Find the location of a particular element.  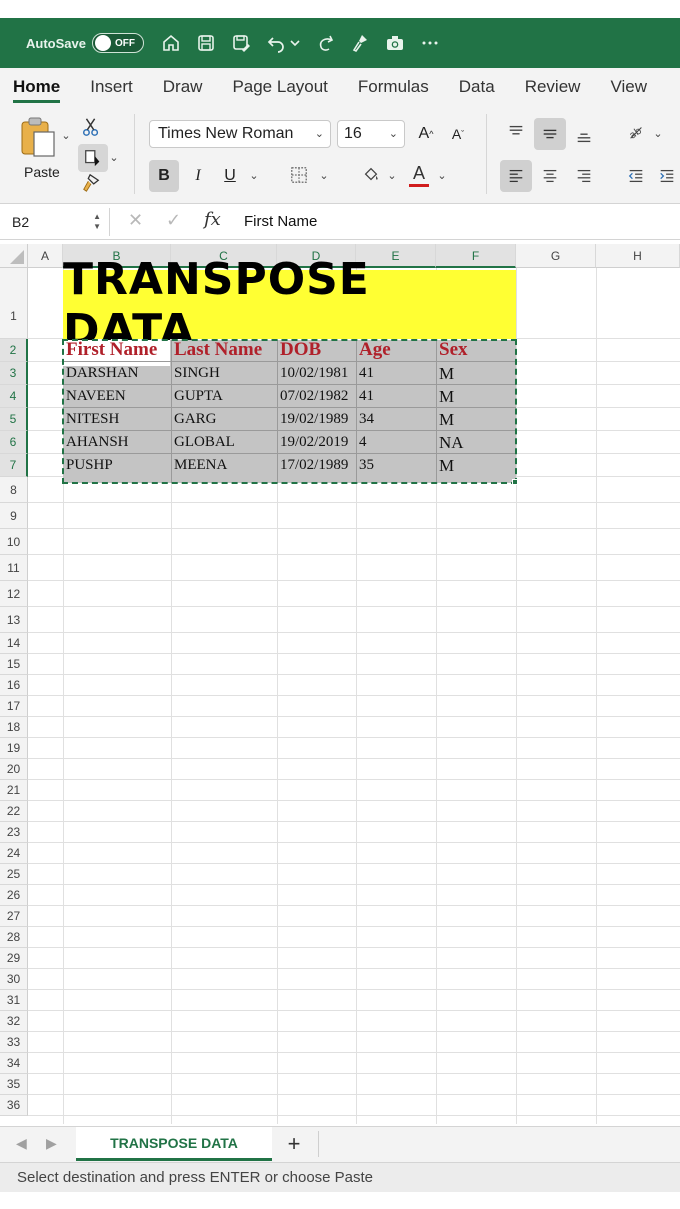

underline-dropdown-icon: ⌄ is located at coordinates (254, 175).